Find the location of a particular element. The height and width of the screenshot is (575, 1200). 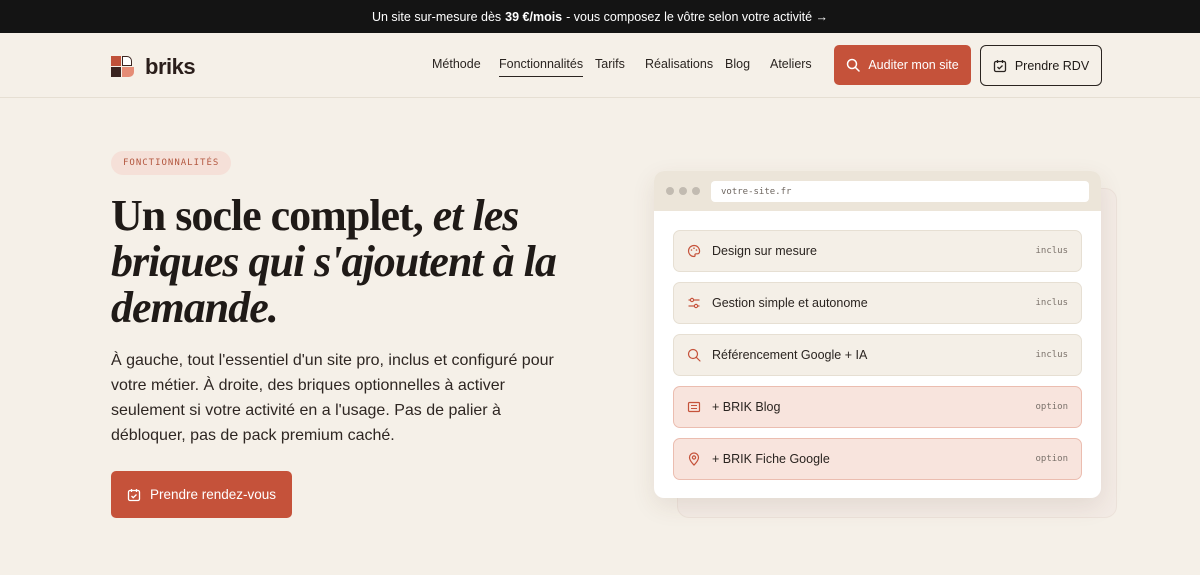

nav-item-realisations: Réalisations is located at coordinates (679, 64).